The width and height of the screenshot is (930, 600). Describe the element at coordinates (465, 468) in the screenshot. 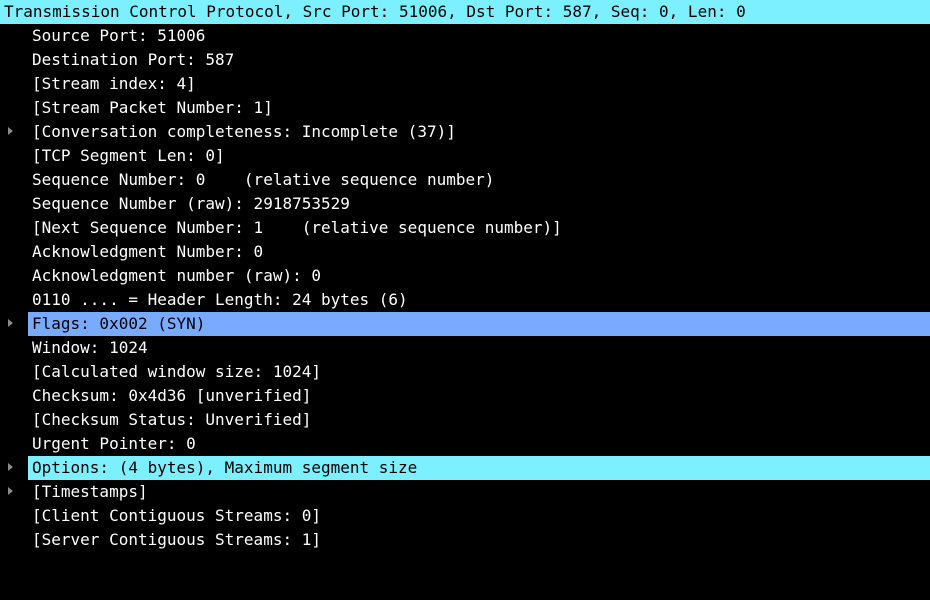

I see `tree-item-options: Options: (4 bytes), Maximum segment size` at that location.